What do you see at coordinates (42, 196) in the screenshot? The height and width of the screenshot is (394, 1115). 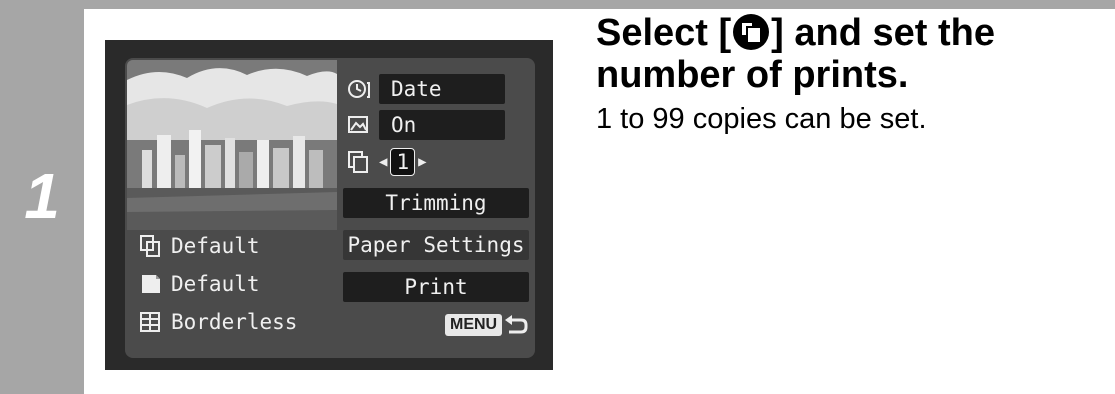 I see `step-number: 1` at bounding box center [42, 196].